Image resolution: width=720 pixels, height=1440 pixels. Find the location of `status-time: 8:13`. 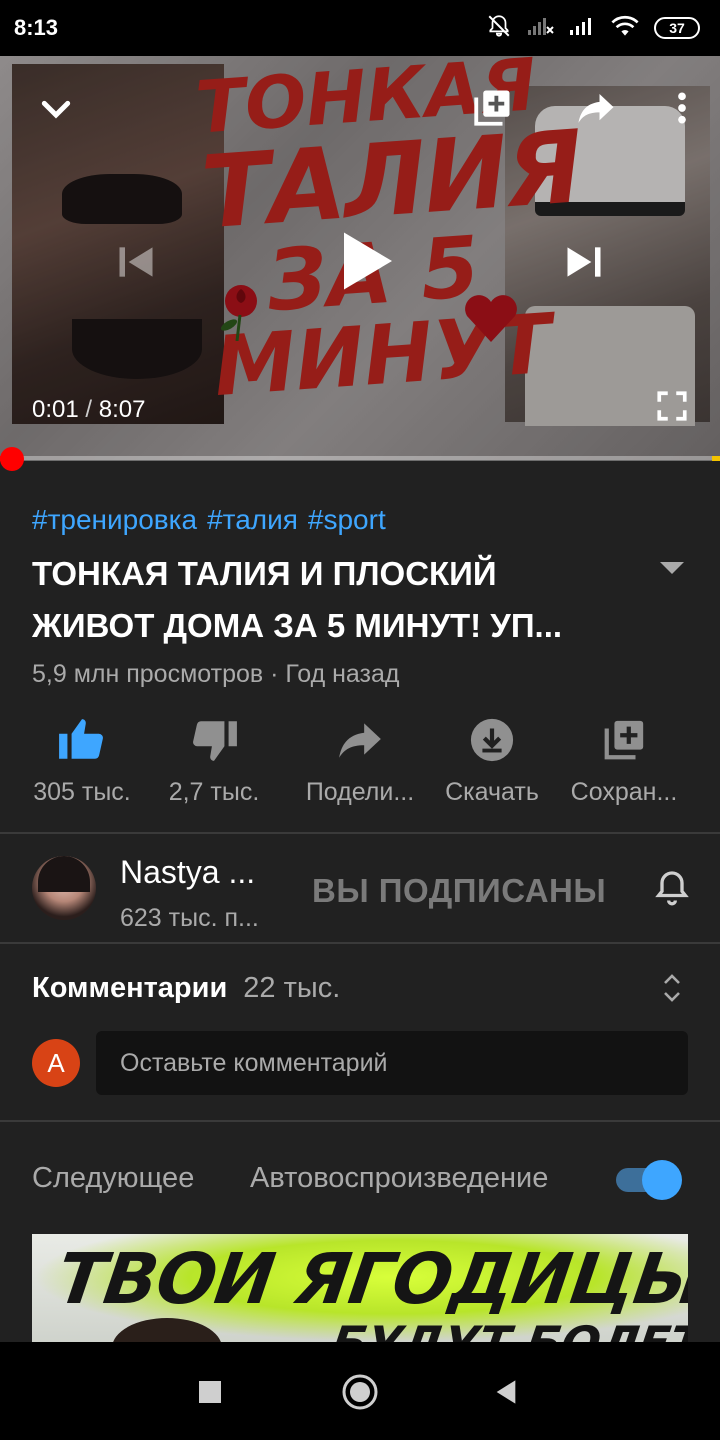

status-time: 8:13 is located at coordinates (36, 27).